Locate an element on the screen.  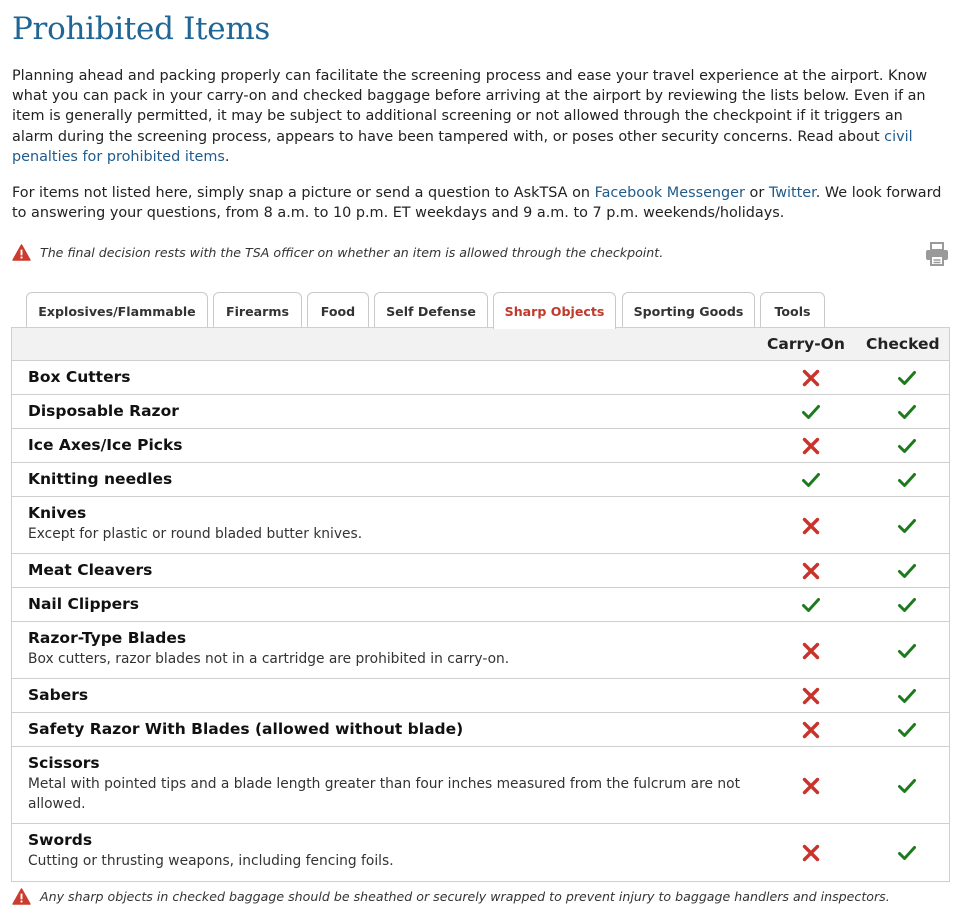
tab-explosives-flammable: Explosives/Flammable is located at coordinates (117, 310).